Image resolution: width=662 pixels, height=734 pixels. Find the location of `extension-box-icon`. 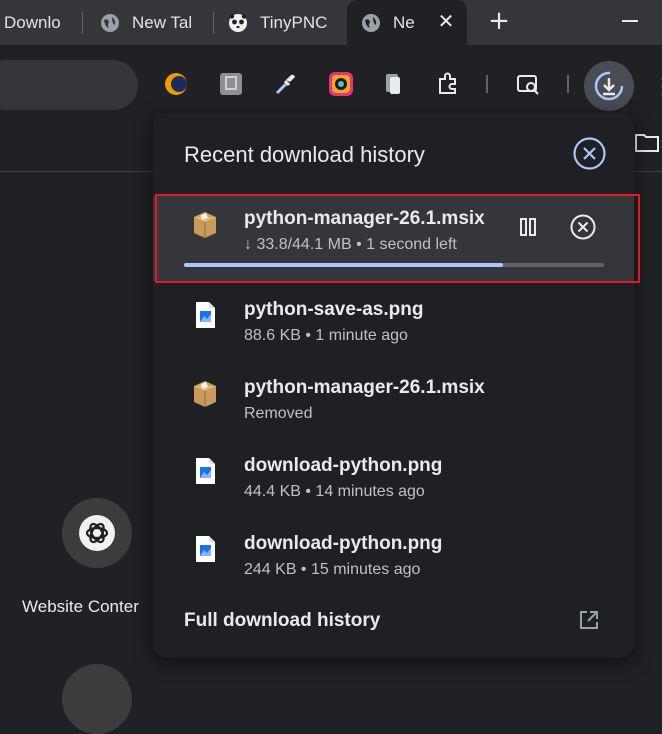

extension-box-icon is located at coordinates (231, 84).